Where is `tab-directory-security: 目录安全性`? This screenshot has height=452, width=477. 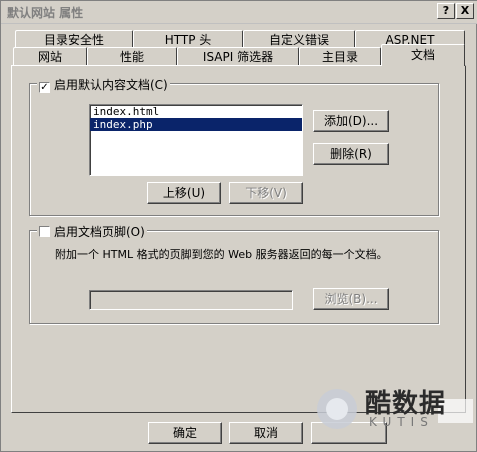 tab-directory-security: 目录安全性 is located at coordinates (74, 39).